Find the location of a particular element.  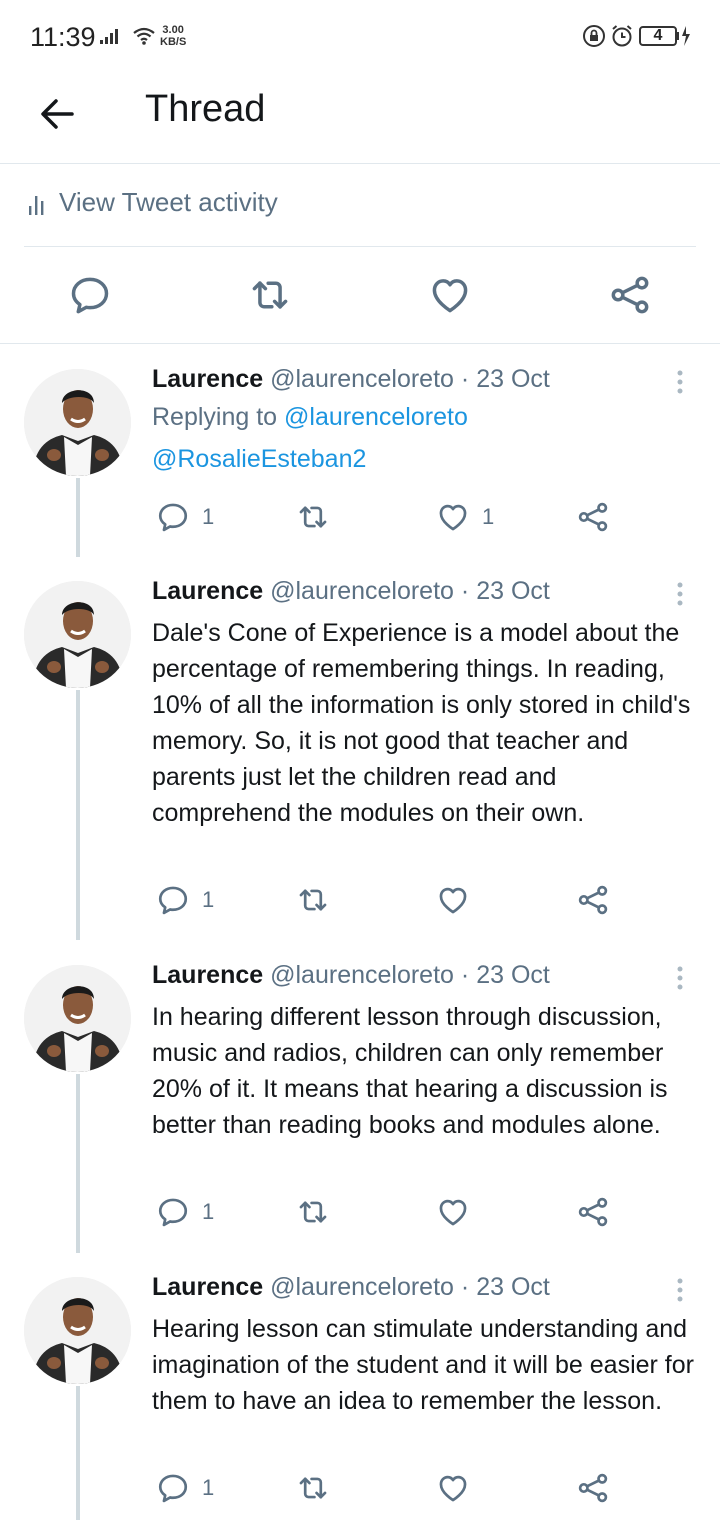

main-retweet-button is located at coordinates (270, 295).